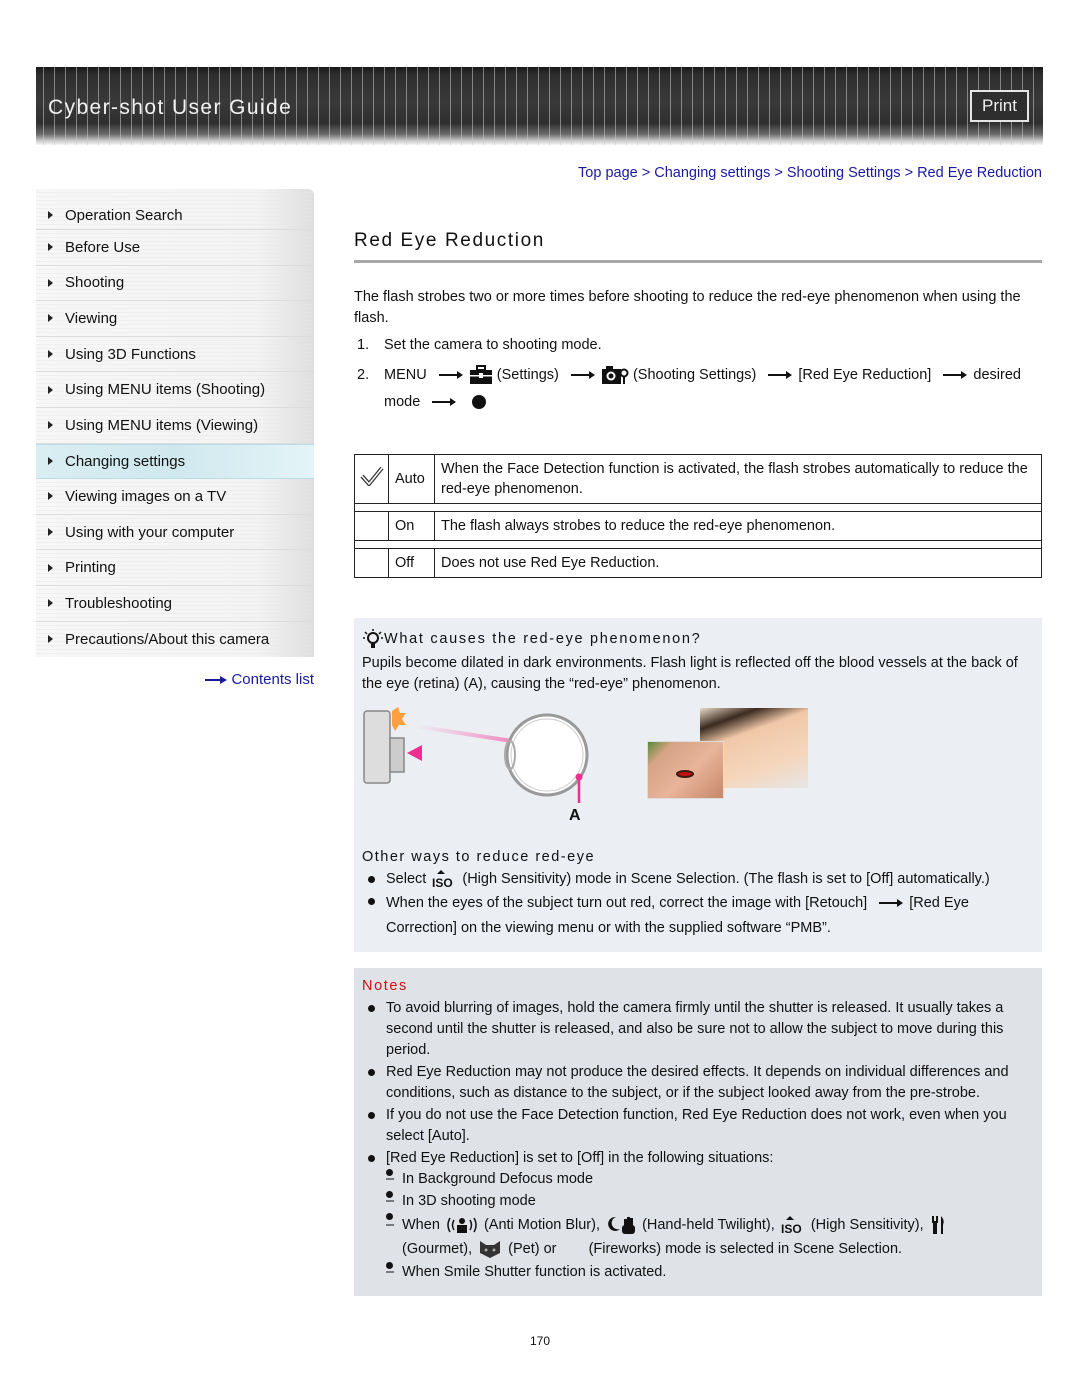 The height and width of the screenshot is (1397, 1080). What do you see at coordinates (397, 755) in the screenshot?
I see `camera-lens-shape` at bounding box center [397, 755].